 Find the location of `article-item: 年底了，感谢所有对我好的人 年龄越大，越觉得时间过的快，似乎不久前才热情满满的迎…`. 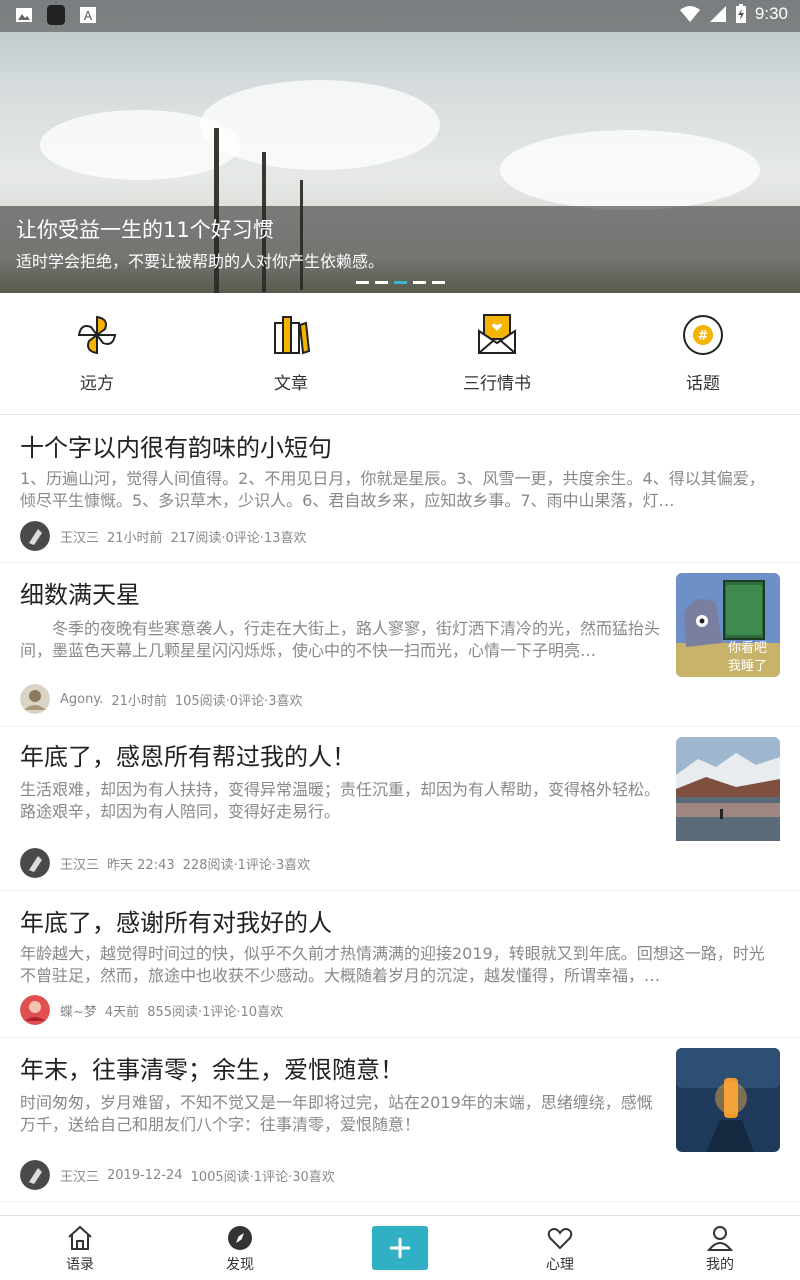

article-item: 年底了，感谢所有对我好的人 年龄越大，越觉得时间过的快，似乎不久前才热情满满的迎… is located at coordinates (400, 964).